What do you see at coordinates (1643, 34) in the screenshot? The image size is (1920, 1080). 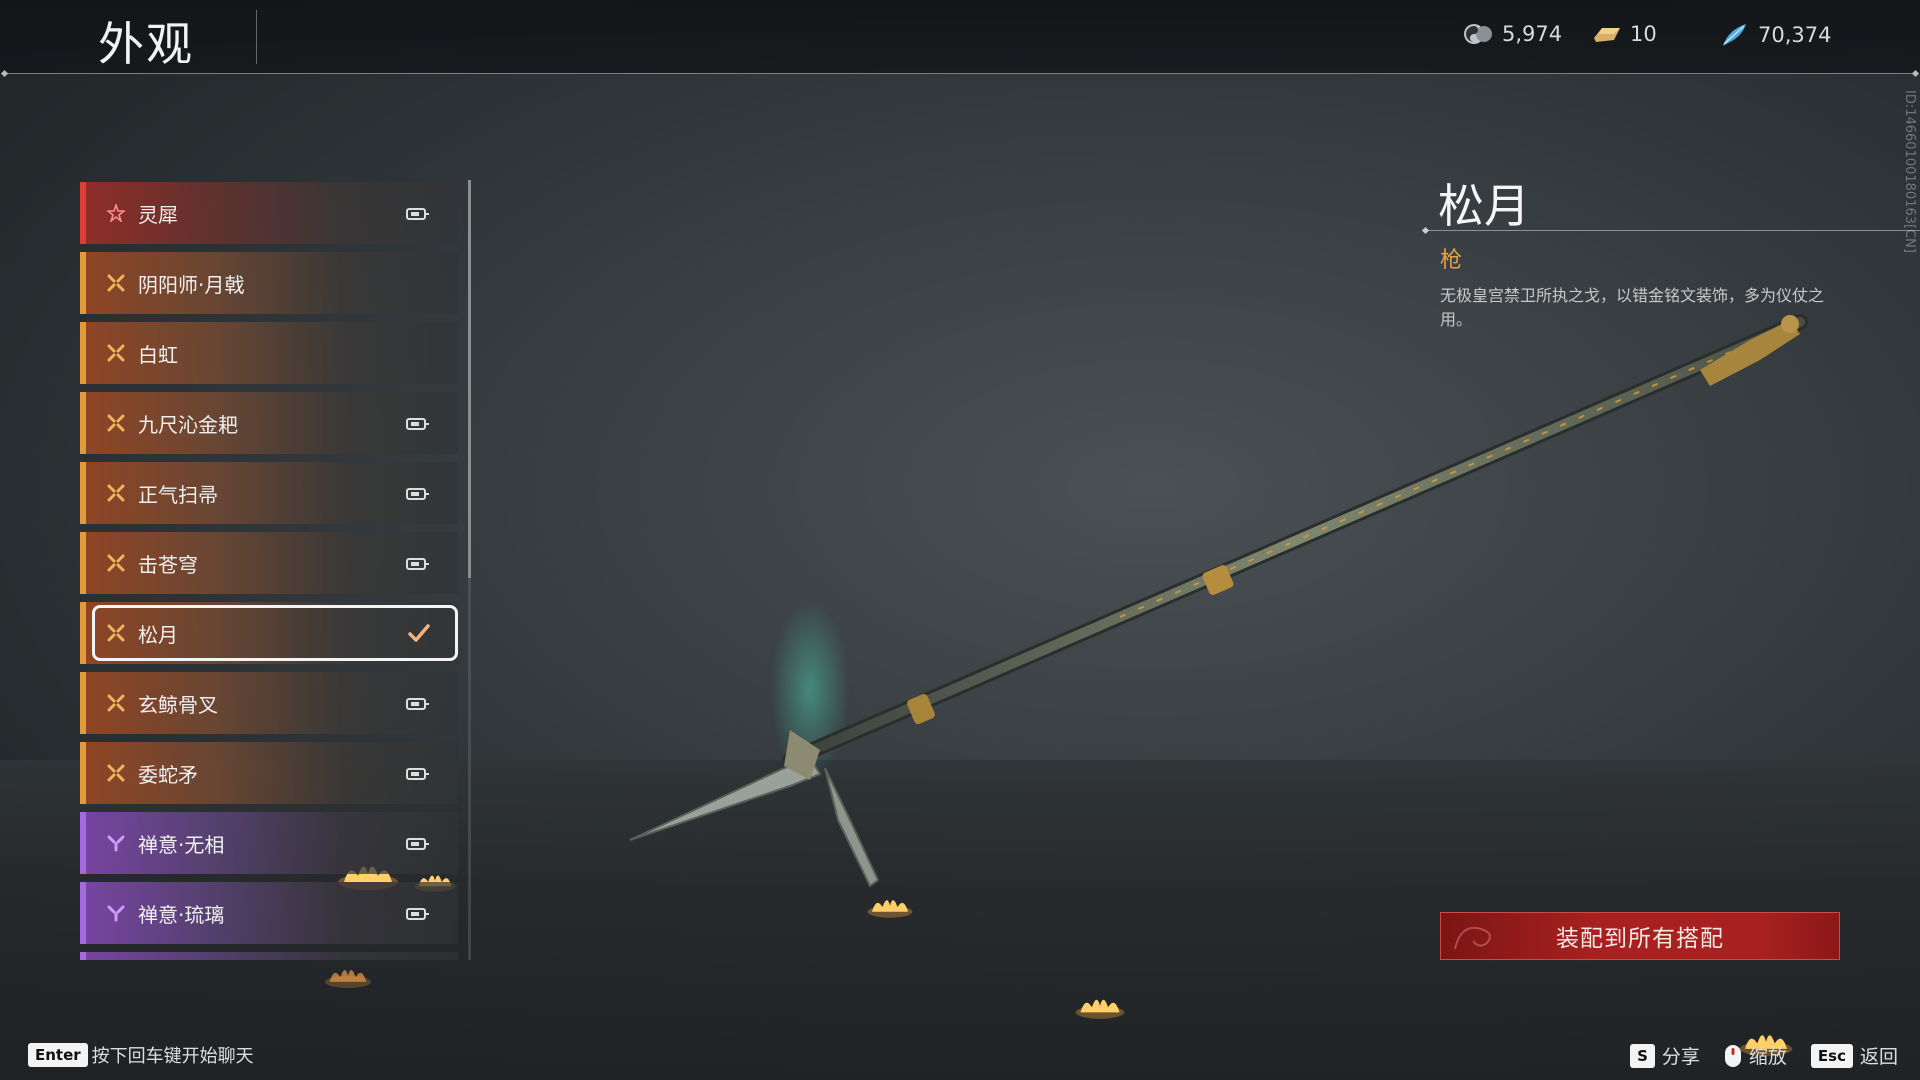 I see `currency-value: 10` at bounding box center [1643, 34].